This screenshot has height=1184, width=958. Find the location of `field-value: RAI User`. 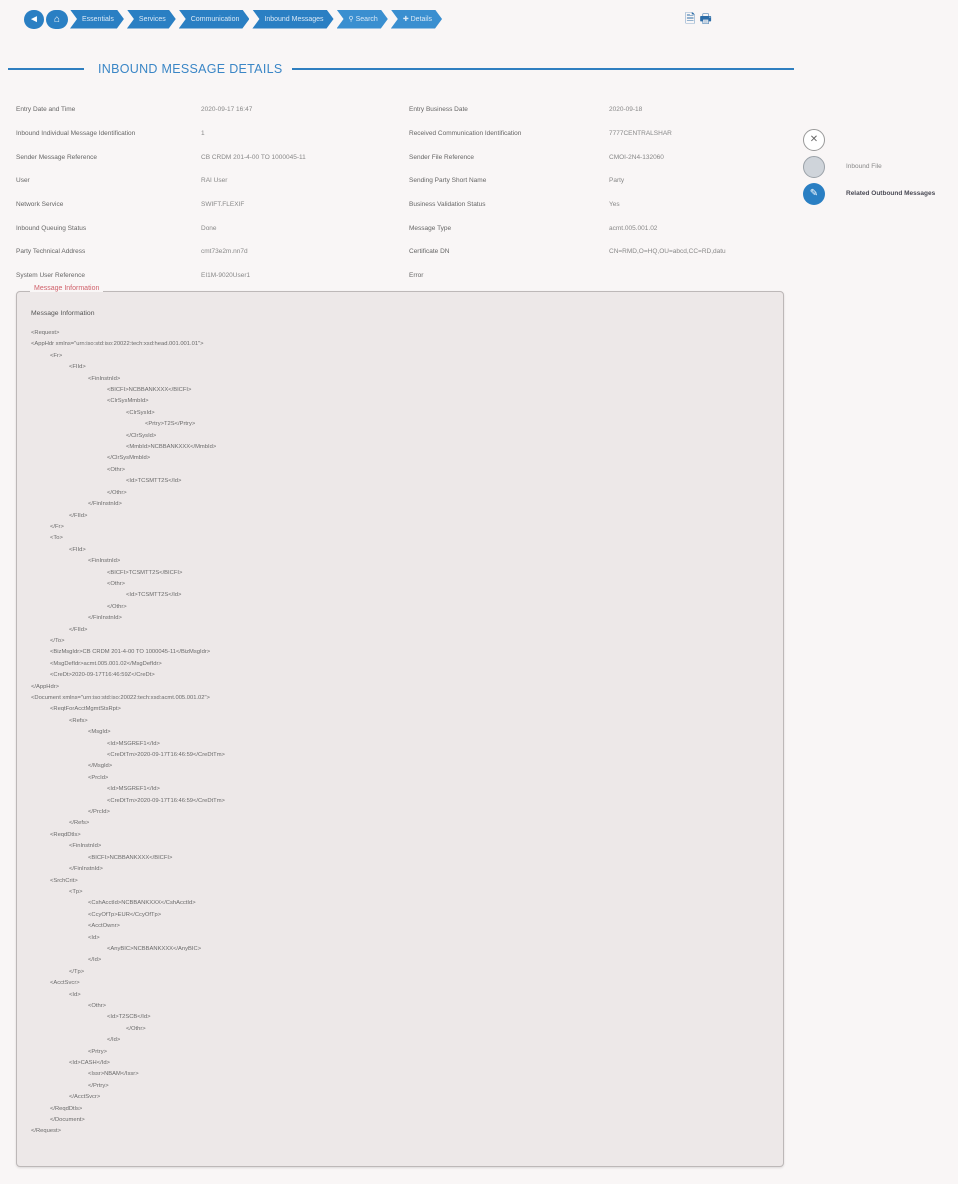

field-value: RAI User is located at coordinates (214, 181).